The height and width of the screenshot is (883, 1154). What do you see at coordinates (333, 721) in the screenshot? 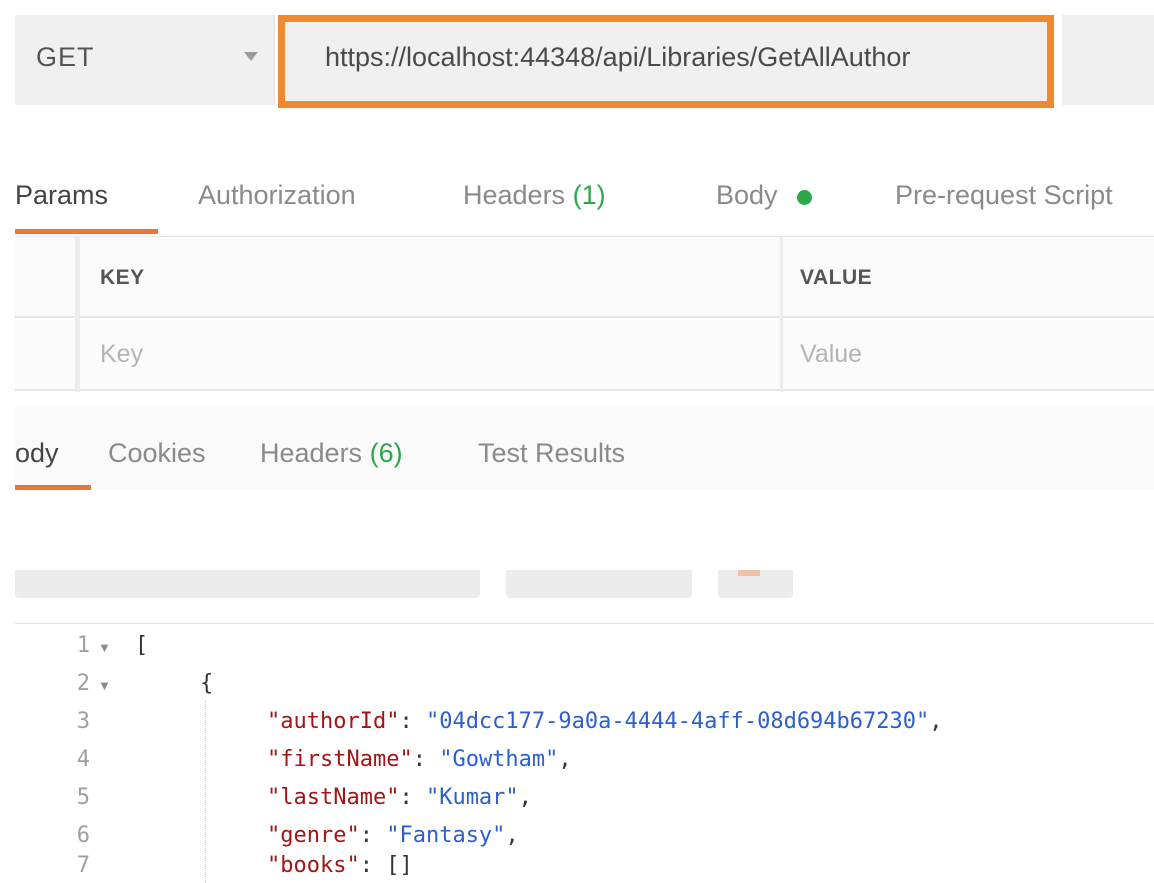
I see `json-key: "authorId"` at bounding box center [333, 721].